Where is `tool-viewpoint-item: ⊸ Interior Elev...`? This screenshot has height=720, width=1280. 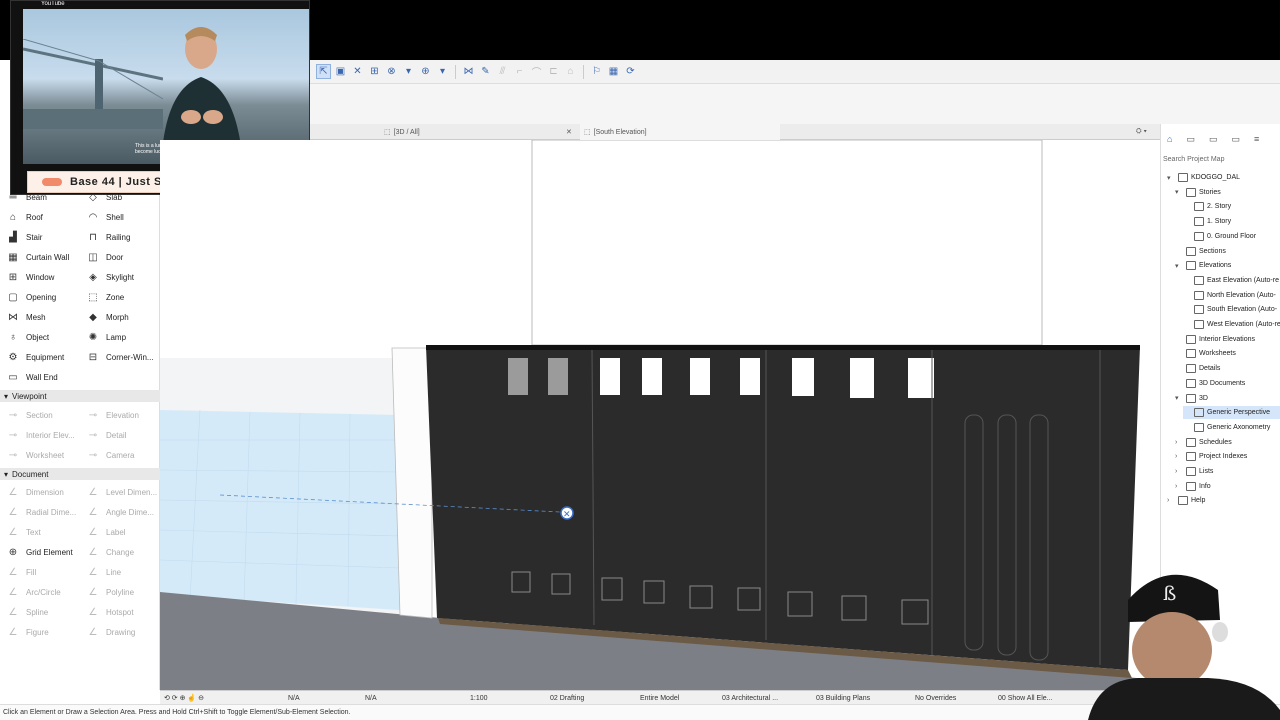
tool-viewpoint-item: ⊸ Interior Elev... is located at coordinates (40, 435).